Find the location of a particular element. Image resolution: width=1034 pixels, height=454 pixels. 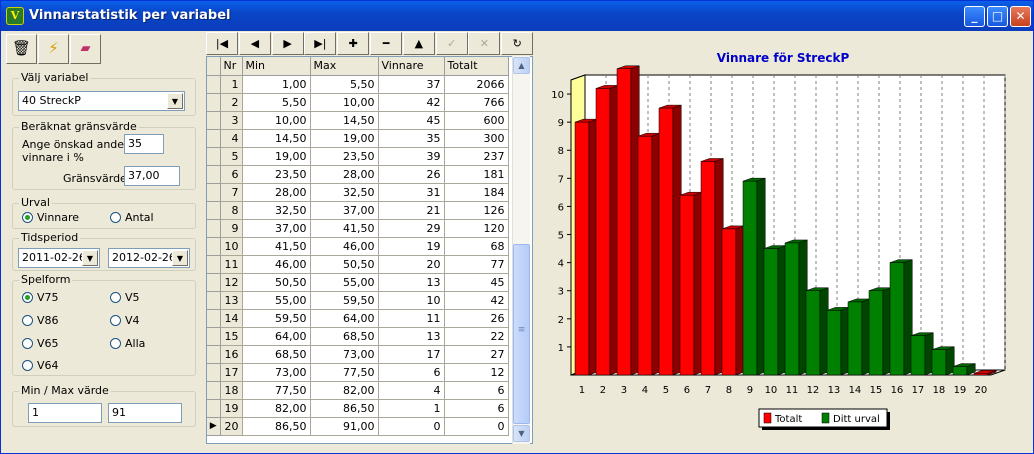

table-cell: 20 is located at coordinates (231, 426).